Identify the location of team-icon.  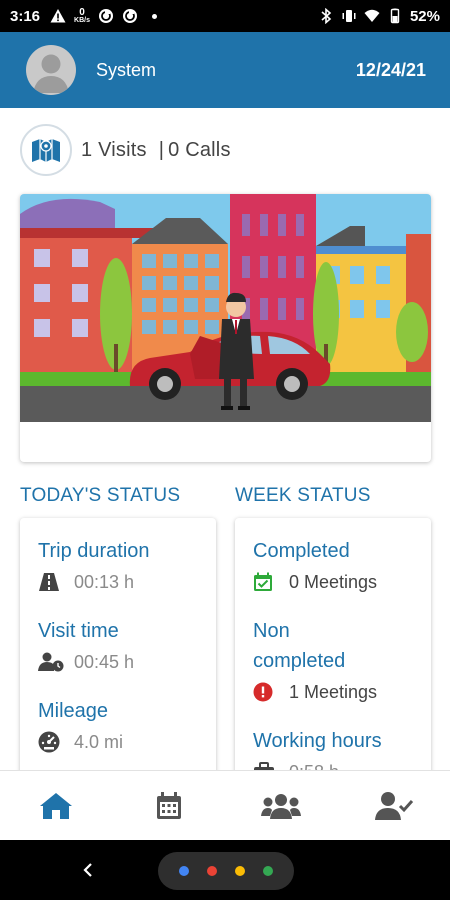
(281, 806).